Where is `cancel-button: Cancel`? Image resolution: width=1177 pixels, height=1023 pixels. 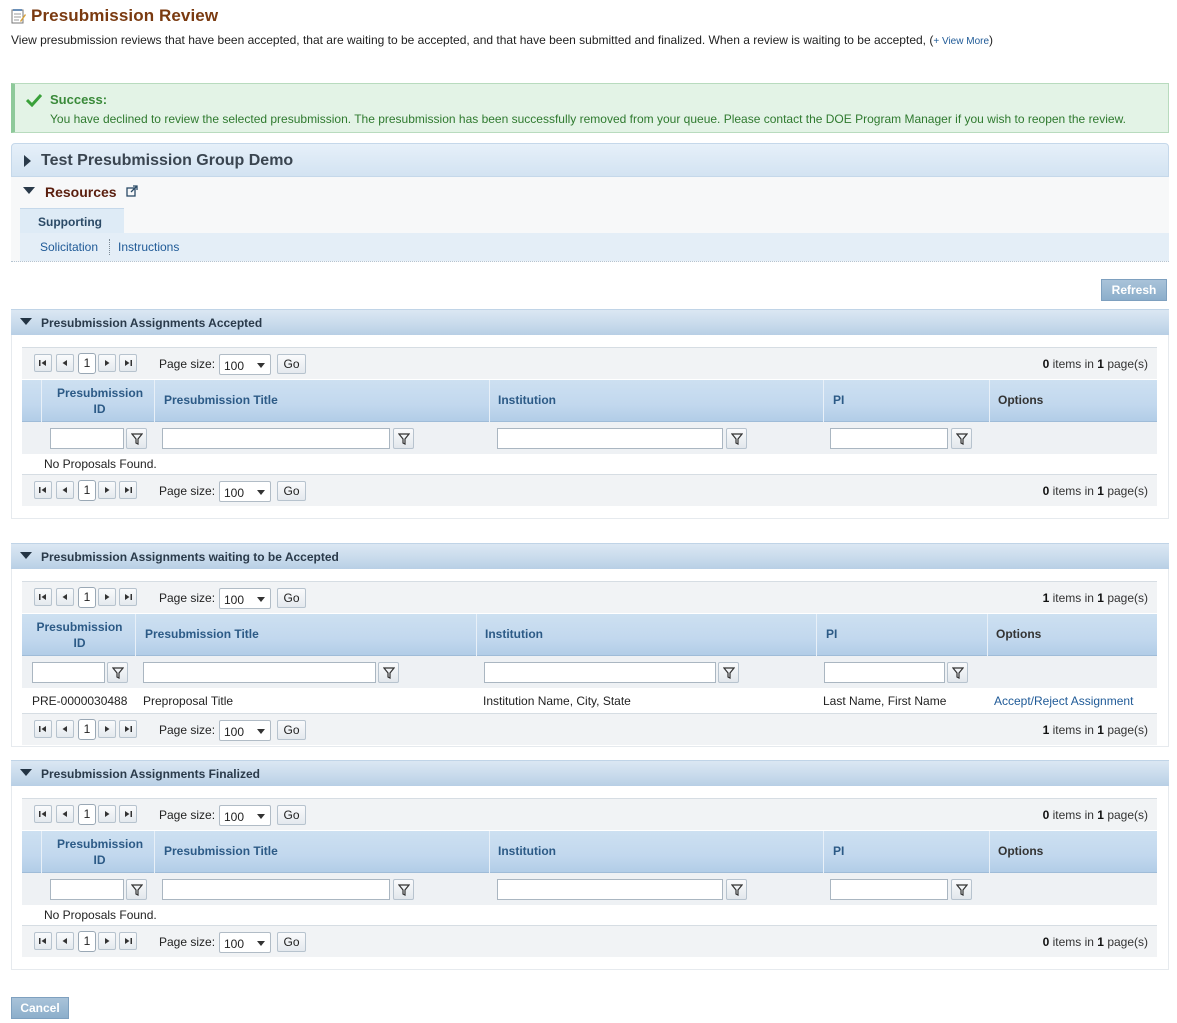 cancel-button: Cancel is located at coordinates (40, 1008).